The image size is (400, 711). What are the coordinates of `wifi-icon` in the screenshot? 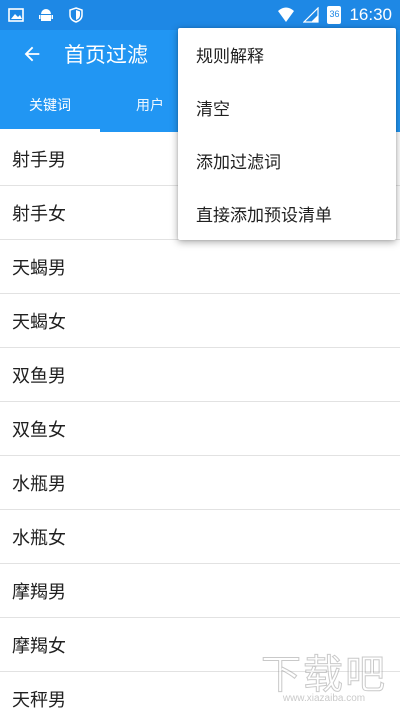 It's located at (286, 14).